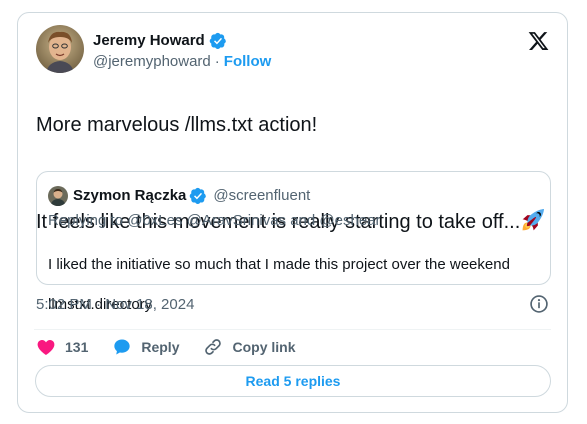 The image size is (587, 424). I want to click on action-bar: 131 Reply Copy link, so click(178, 347).